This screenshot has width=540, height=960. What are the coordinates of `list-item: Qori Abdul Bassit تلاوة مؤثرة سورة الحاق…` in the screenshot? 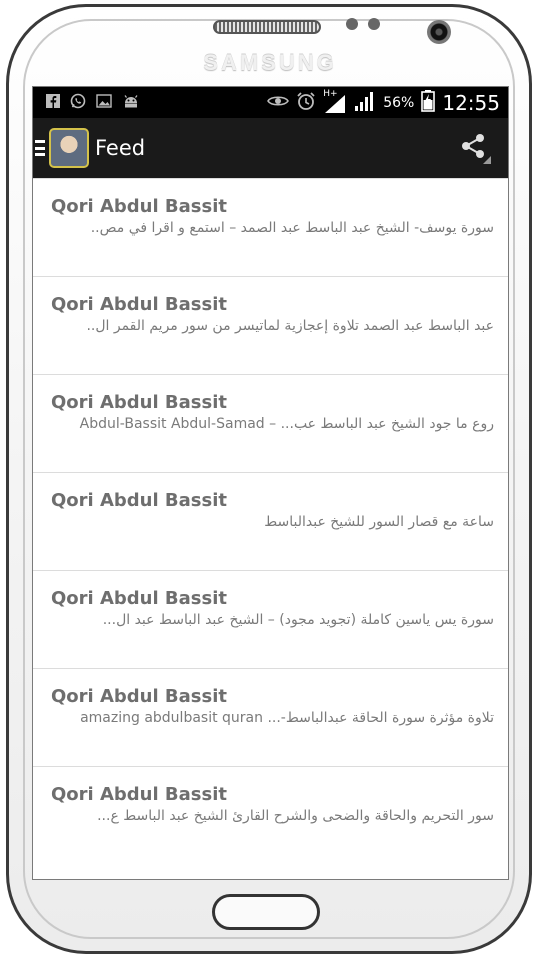 It's located at (270, 717).